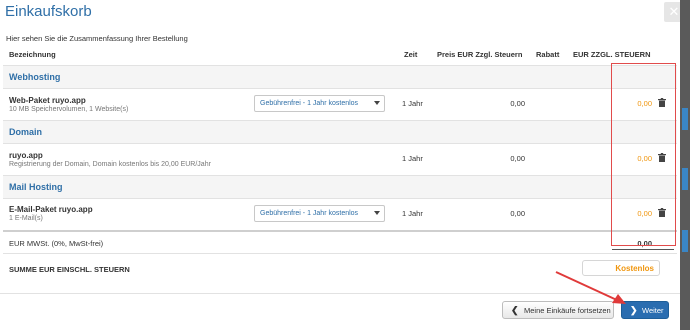 The image size is (690, 330). I want to click on product-description: 1 E-Mail(s), so click(26, 218).